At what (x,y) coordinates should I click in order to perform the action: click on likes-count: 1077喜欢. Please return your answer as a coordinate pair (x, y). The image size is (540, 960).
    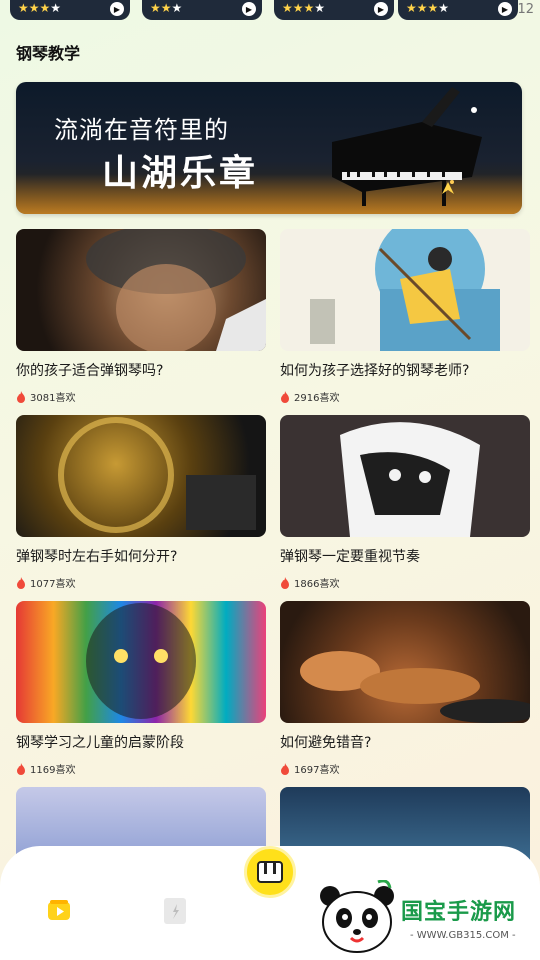
    Looking at the image, I should click on (53, 584).